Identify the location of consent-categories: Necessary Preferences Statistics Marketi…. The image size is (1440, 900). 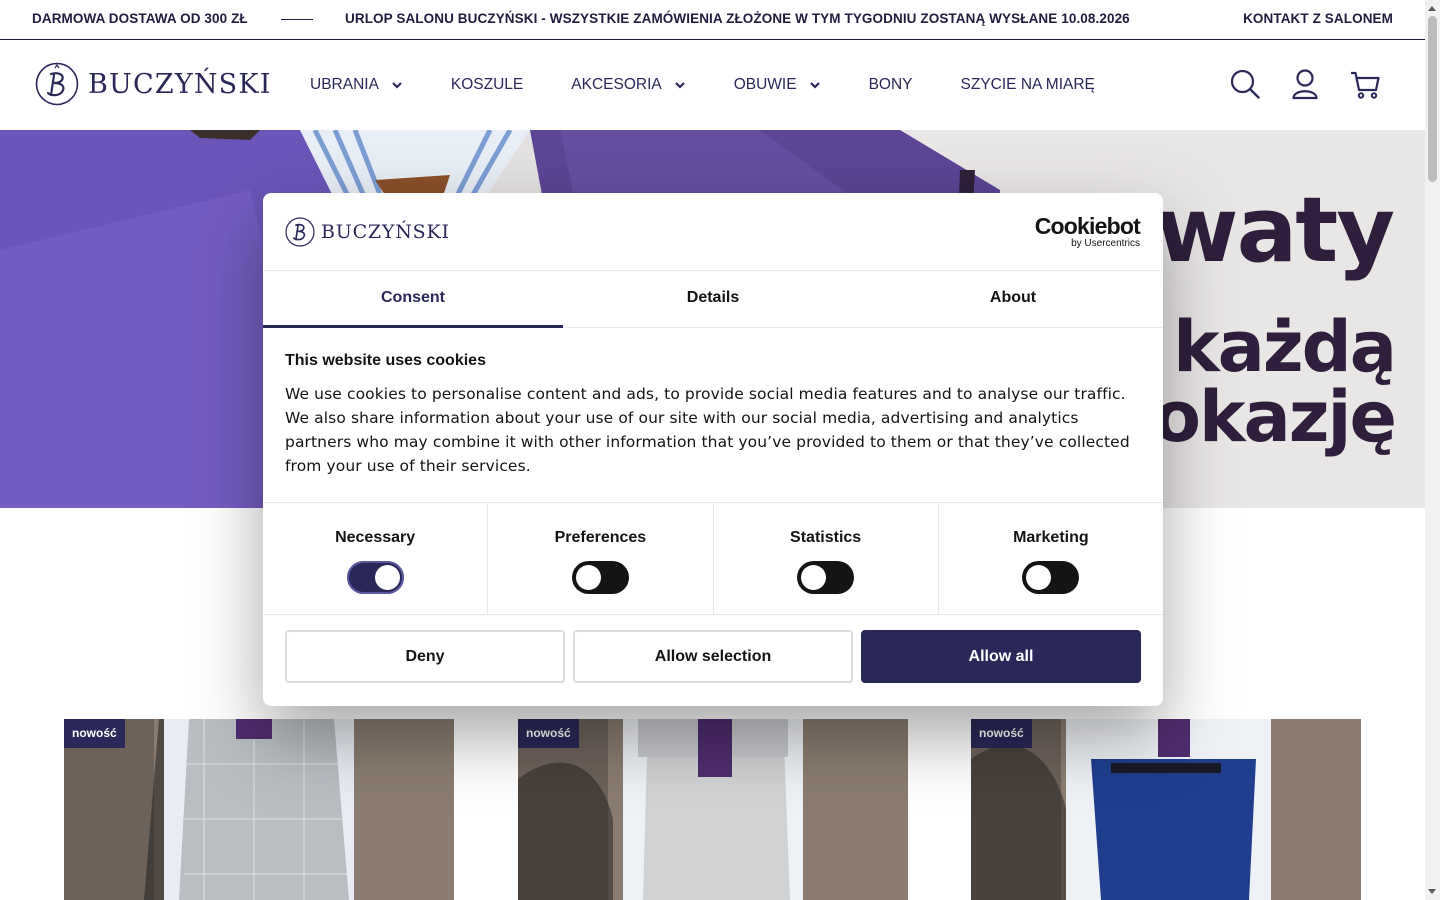
(713, 558).